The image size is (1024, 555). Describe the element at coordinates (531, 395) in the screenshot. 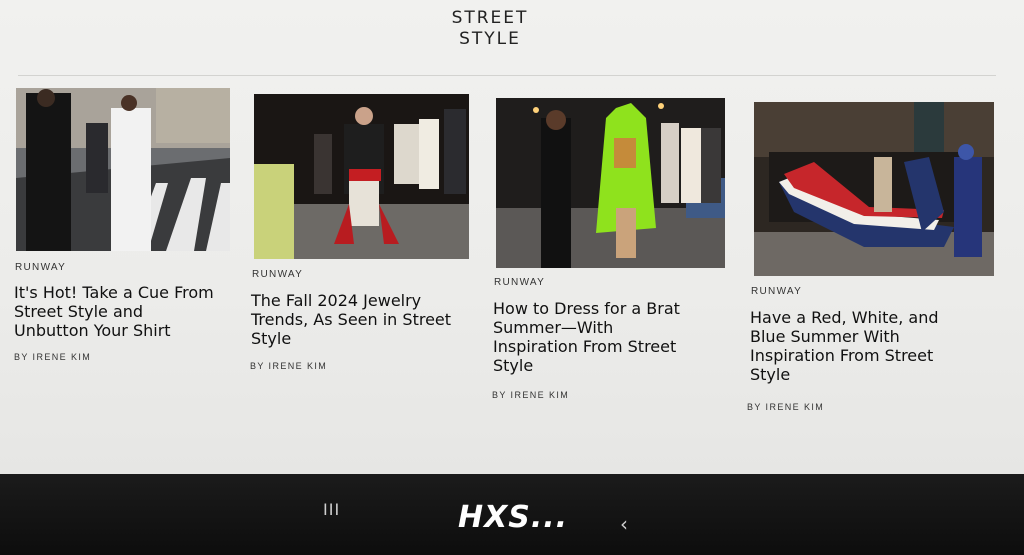

I see `article-byline-3: BY IRENE KIM` at that location.